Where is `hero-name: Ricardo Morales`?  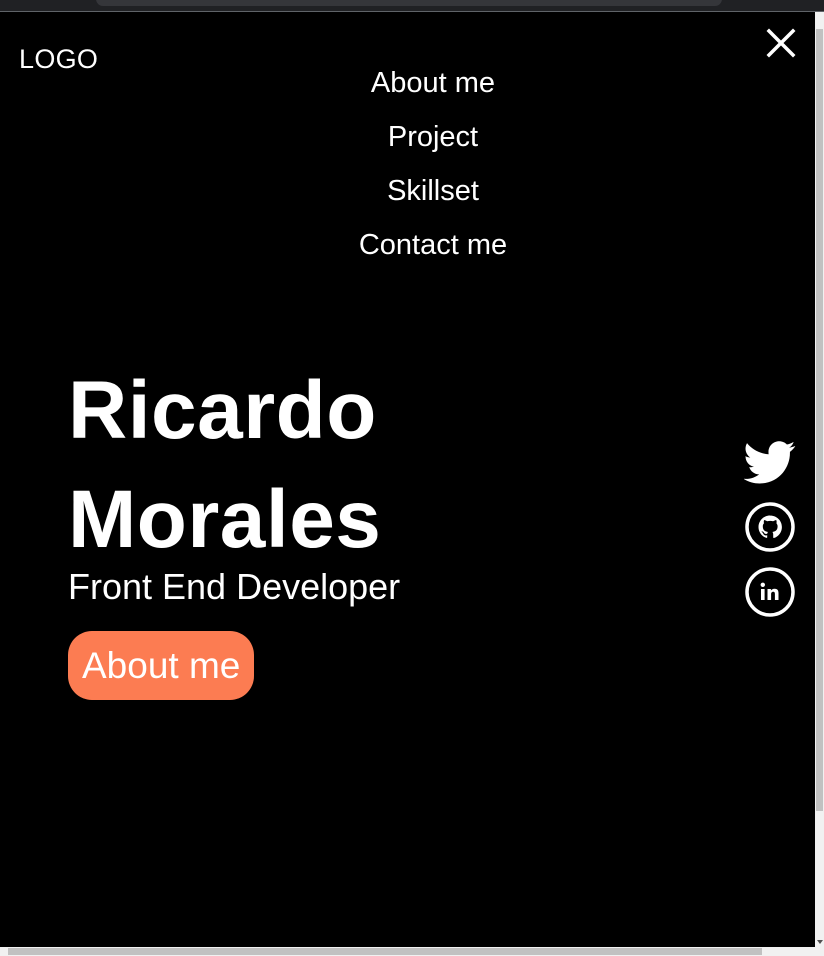 hero-name: Ricardo Morales is located at coordinates (234, 465).